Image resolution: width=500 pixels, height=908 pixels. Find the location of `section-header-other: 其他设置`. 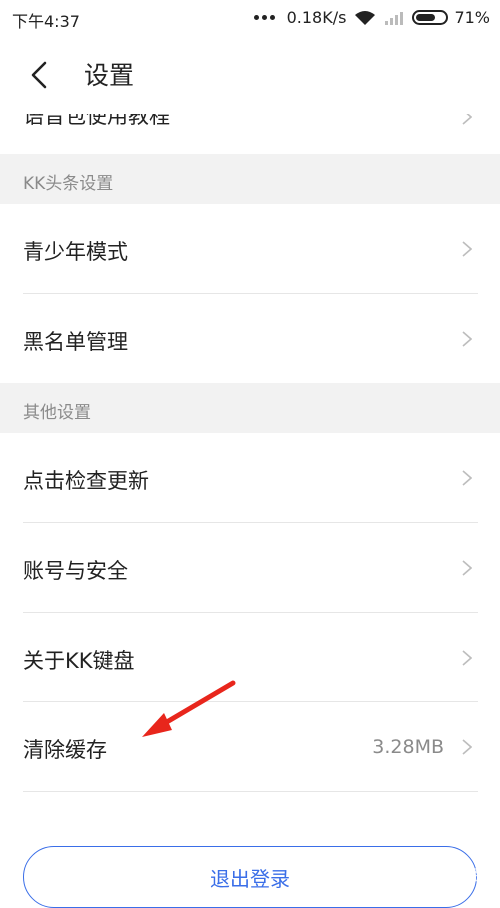

section-header-other: 其他设置 is located at coordinates (250, 408).